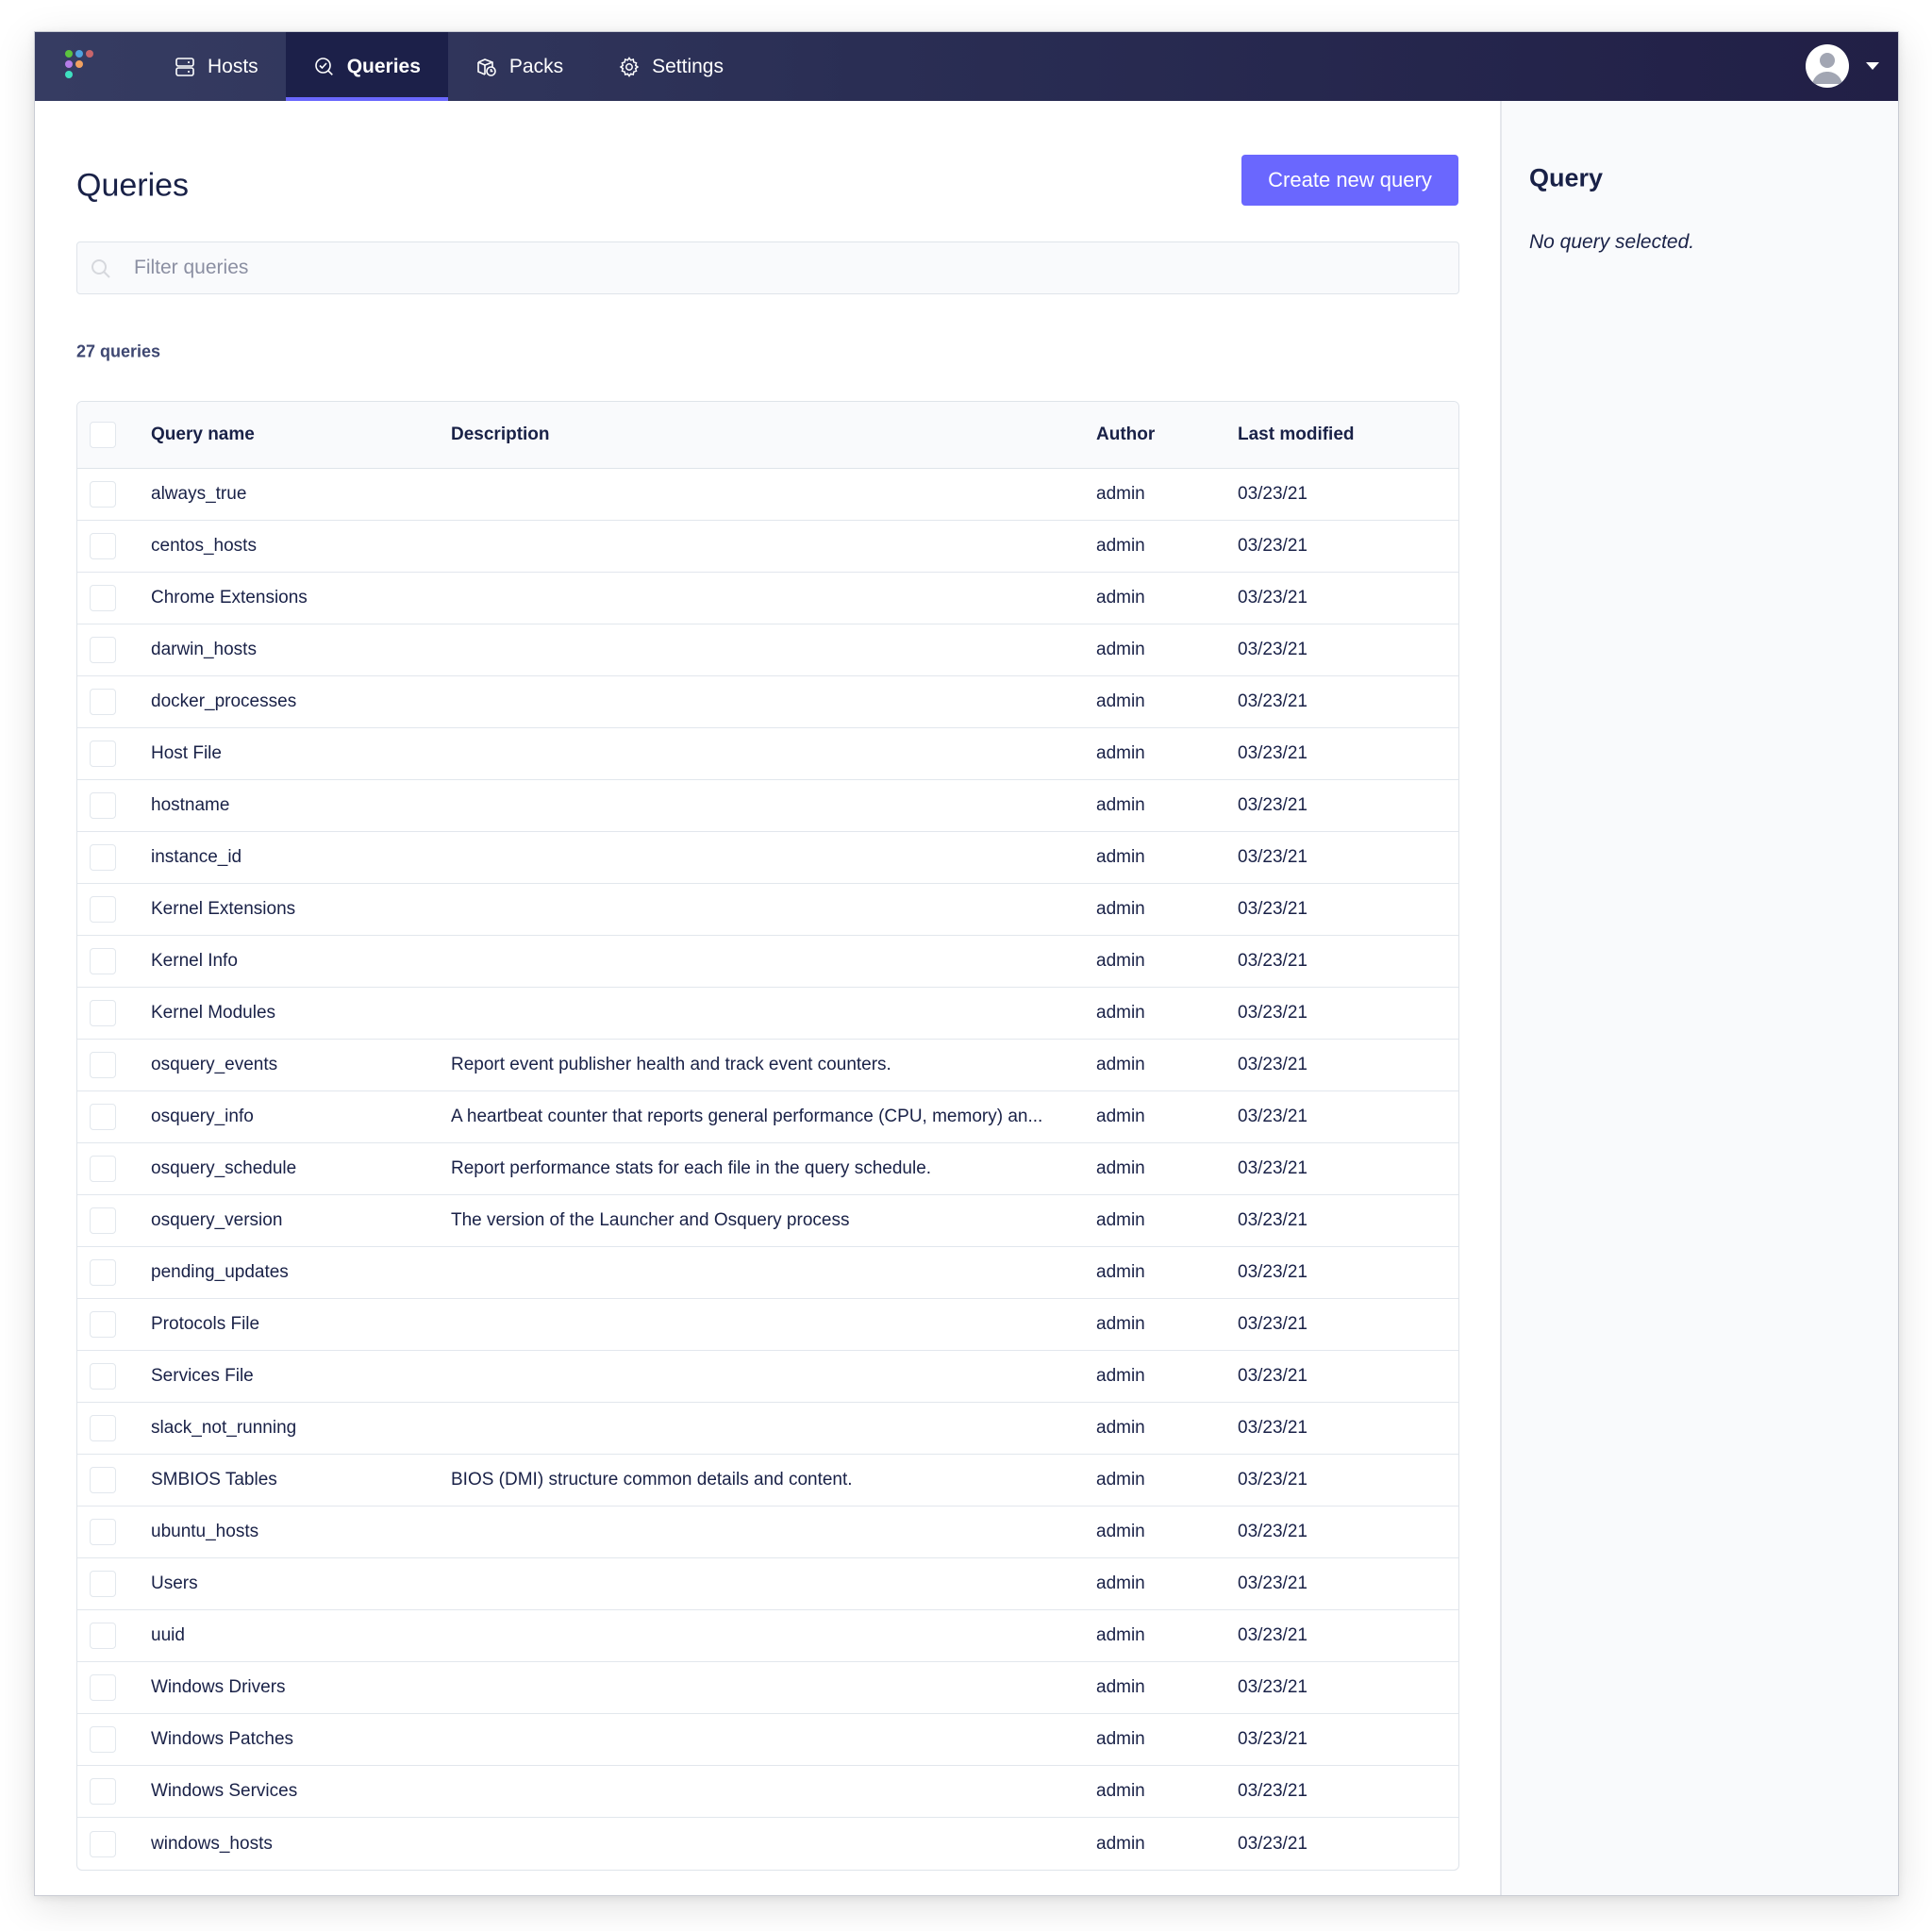 The image size is (1932, 1931). What do you see at coordinates (768, 1792) in the screenshot?
I see `table-row: Windows Services admin 03/23/21` at bounding box center [768, 1792].